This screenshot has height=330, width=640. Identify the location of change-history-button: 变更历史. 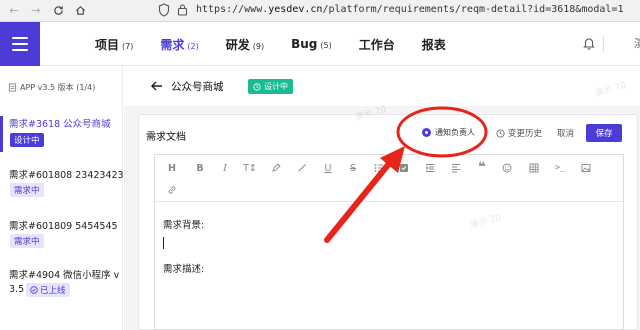
(519, 133).